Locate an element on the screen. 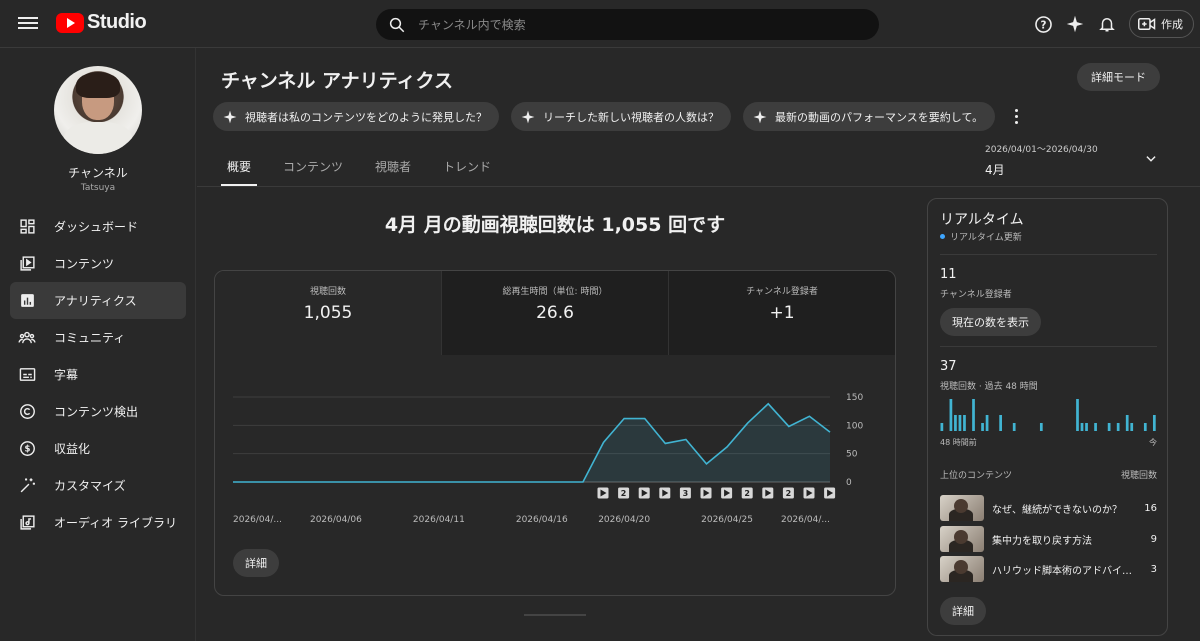 The height and width of the screenshot is (641, 1200). sidebar-item-label: ダッシュボード is located at coordinates (96, 227).